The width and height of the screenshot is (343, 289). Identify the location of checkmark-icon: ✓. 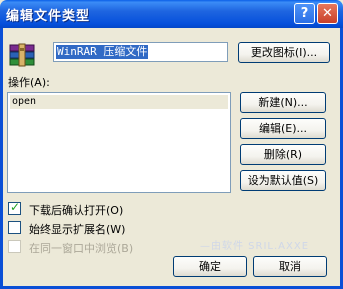
(15, 207).